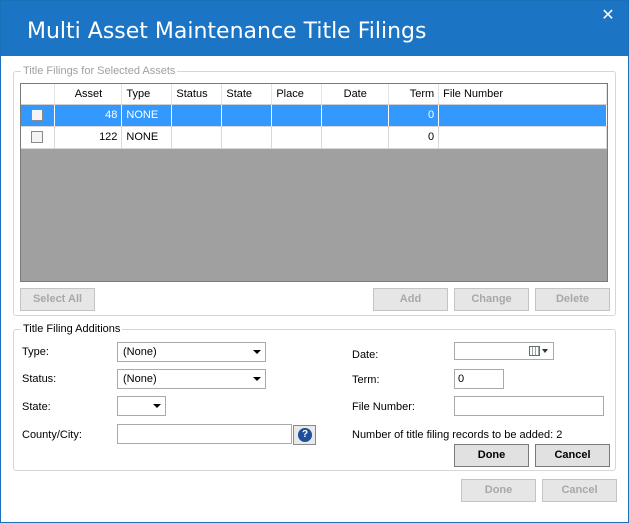 The image size is (629, 523). Describe the element at coordinates (355, 94) in the screenshot. I see `grid-header-date: Date` at that location.